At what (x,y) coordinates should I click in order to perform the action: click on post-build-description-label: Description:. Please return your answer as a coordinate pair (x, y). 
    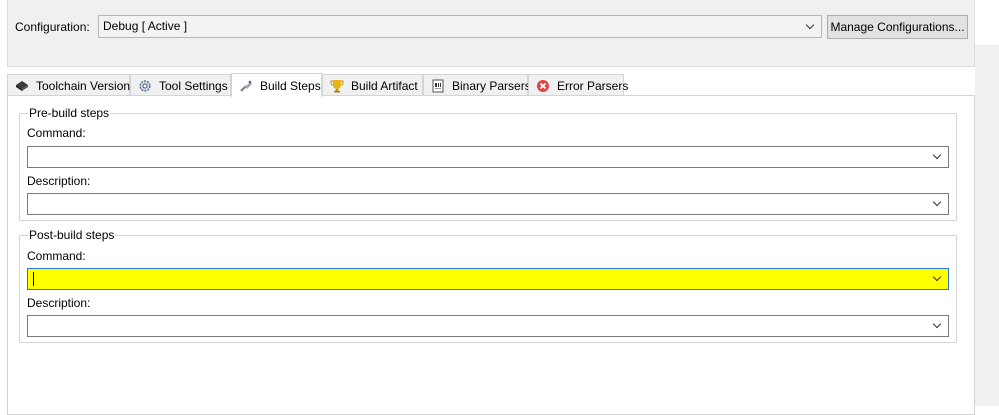
    Looking at the image, I should click on (59, 303).